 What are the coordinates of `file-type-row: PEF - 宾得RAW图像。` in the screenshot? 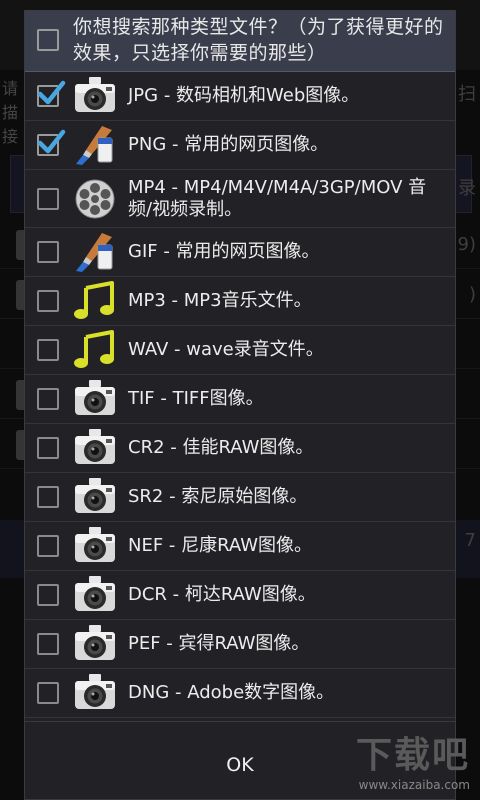 It's located at (240, 644).